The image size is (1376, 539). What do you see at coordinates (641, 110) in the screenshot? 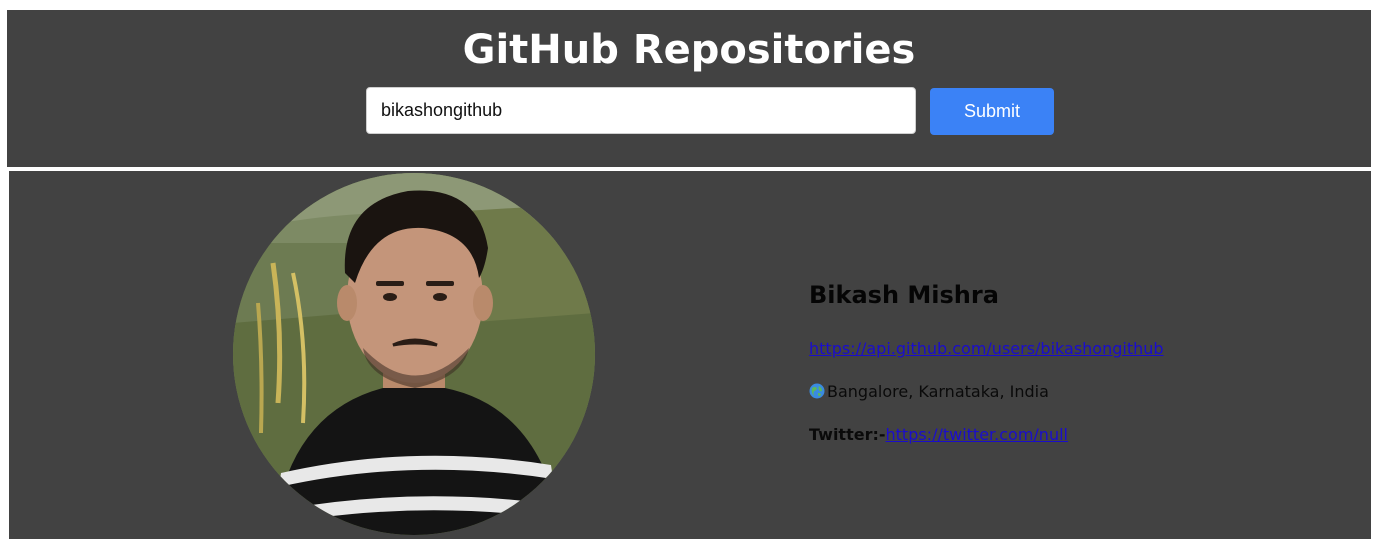
I see `username-search-input` at bounding box center [641, 110].